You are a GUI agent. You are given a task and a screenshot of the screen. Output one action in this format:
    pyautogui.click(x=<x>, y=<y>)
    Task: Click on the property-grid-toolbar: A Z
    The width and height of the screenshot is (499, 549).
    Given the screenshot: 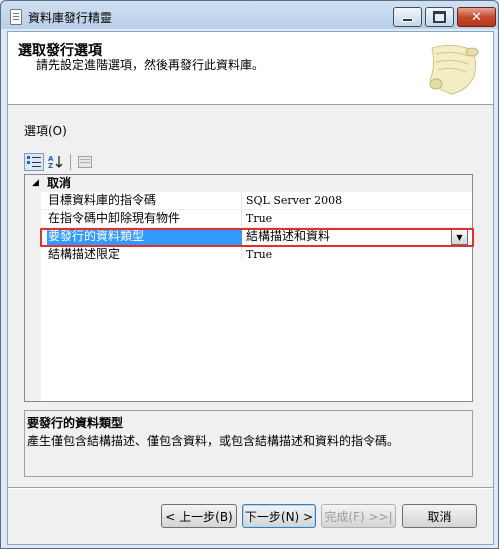 What is the action you would take?
    pyautogui.click(x=59, y=162)
    